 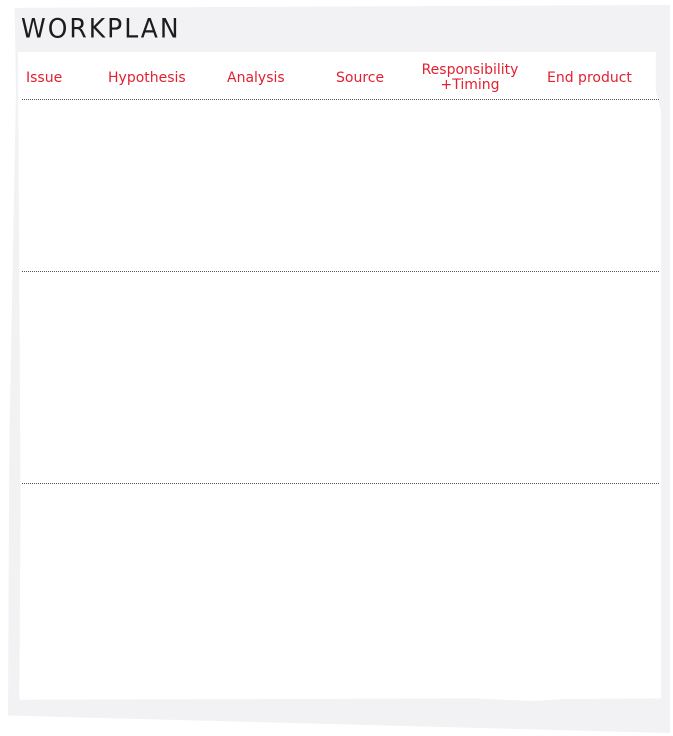 I want to click on header-divider, so click(x=340, y=99).